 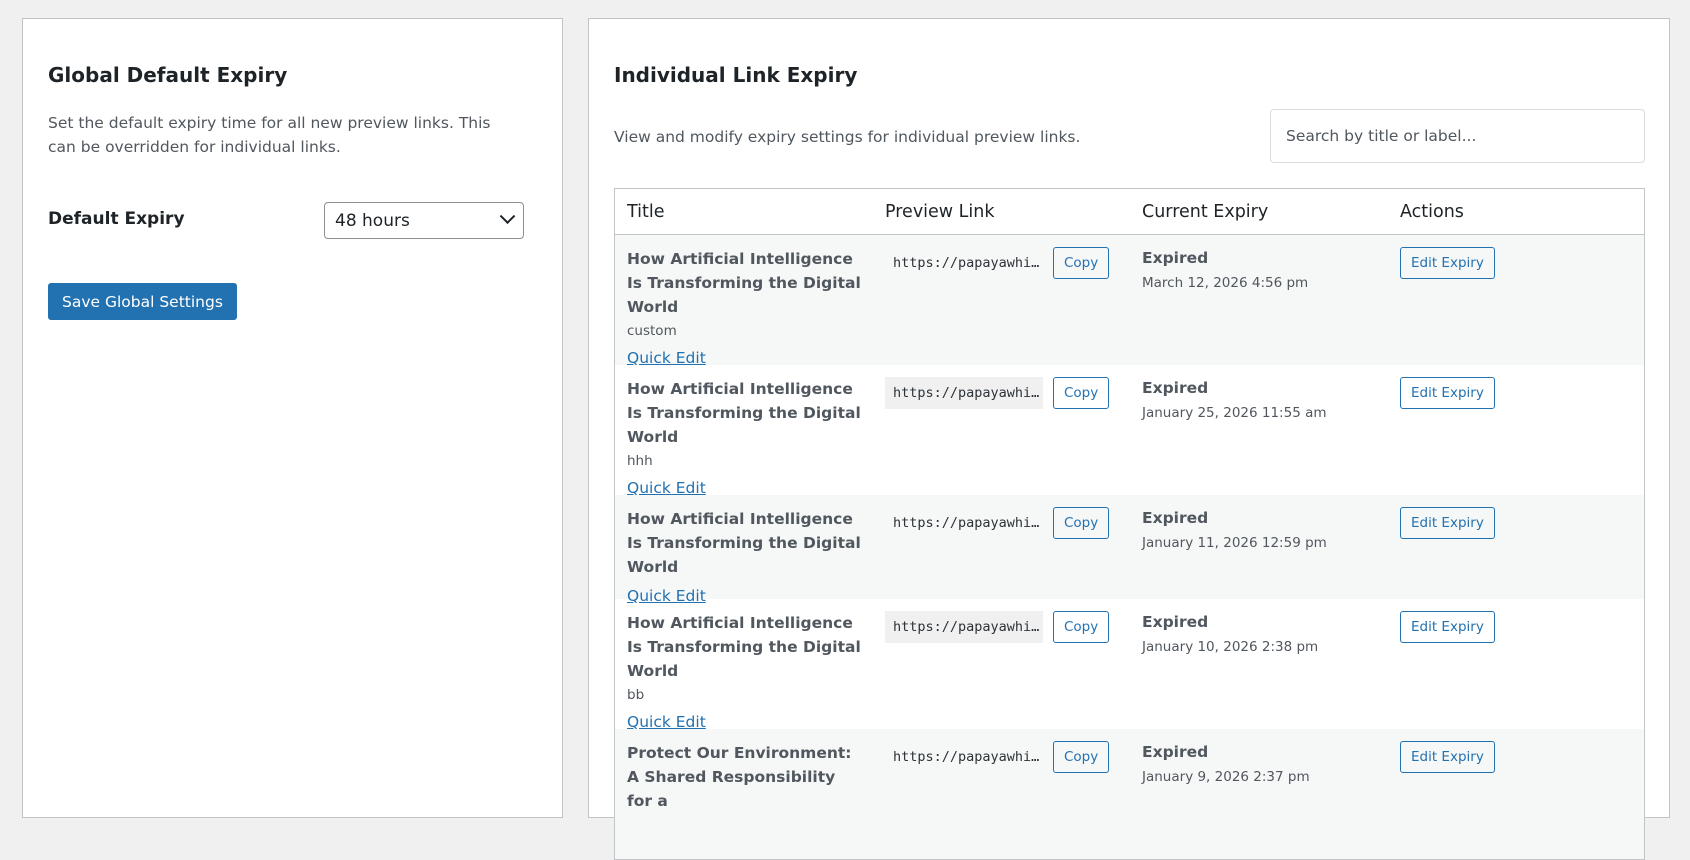 What do you see at coordinates (168, 75) in the screenshot?
I see `global-expiry-title: Global Default Expiry` at bounding box center [168, 75].